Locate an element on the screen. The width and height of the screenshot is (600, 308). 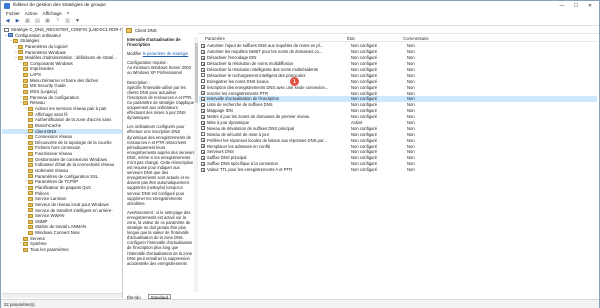
properties-icon: ▥ is located at coordinates (67, 21).